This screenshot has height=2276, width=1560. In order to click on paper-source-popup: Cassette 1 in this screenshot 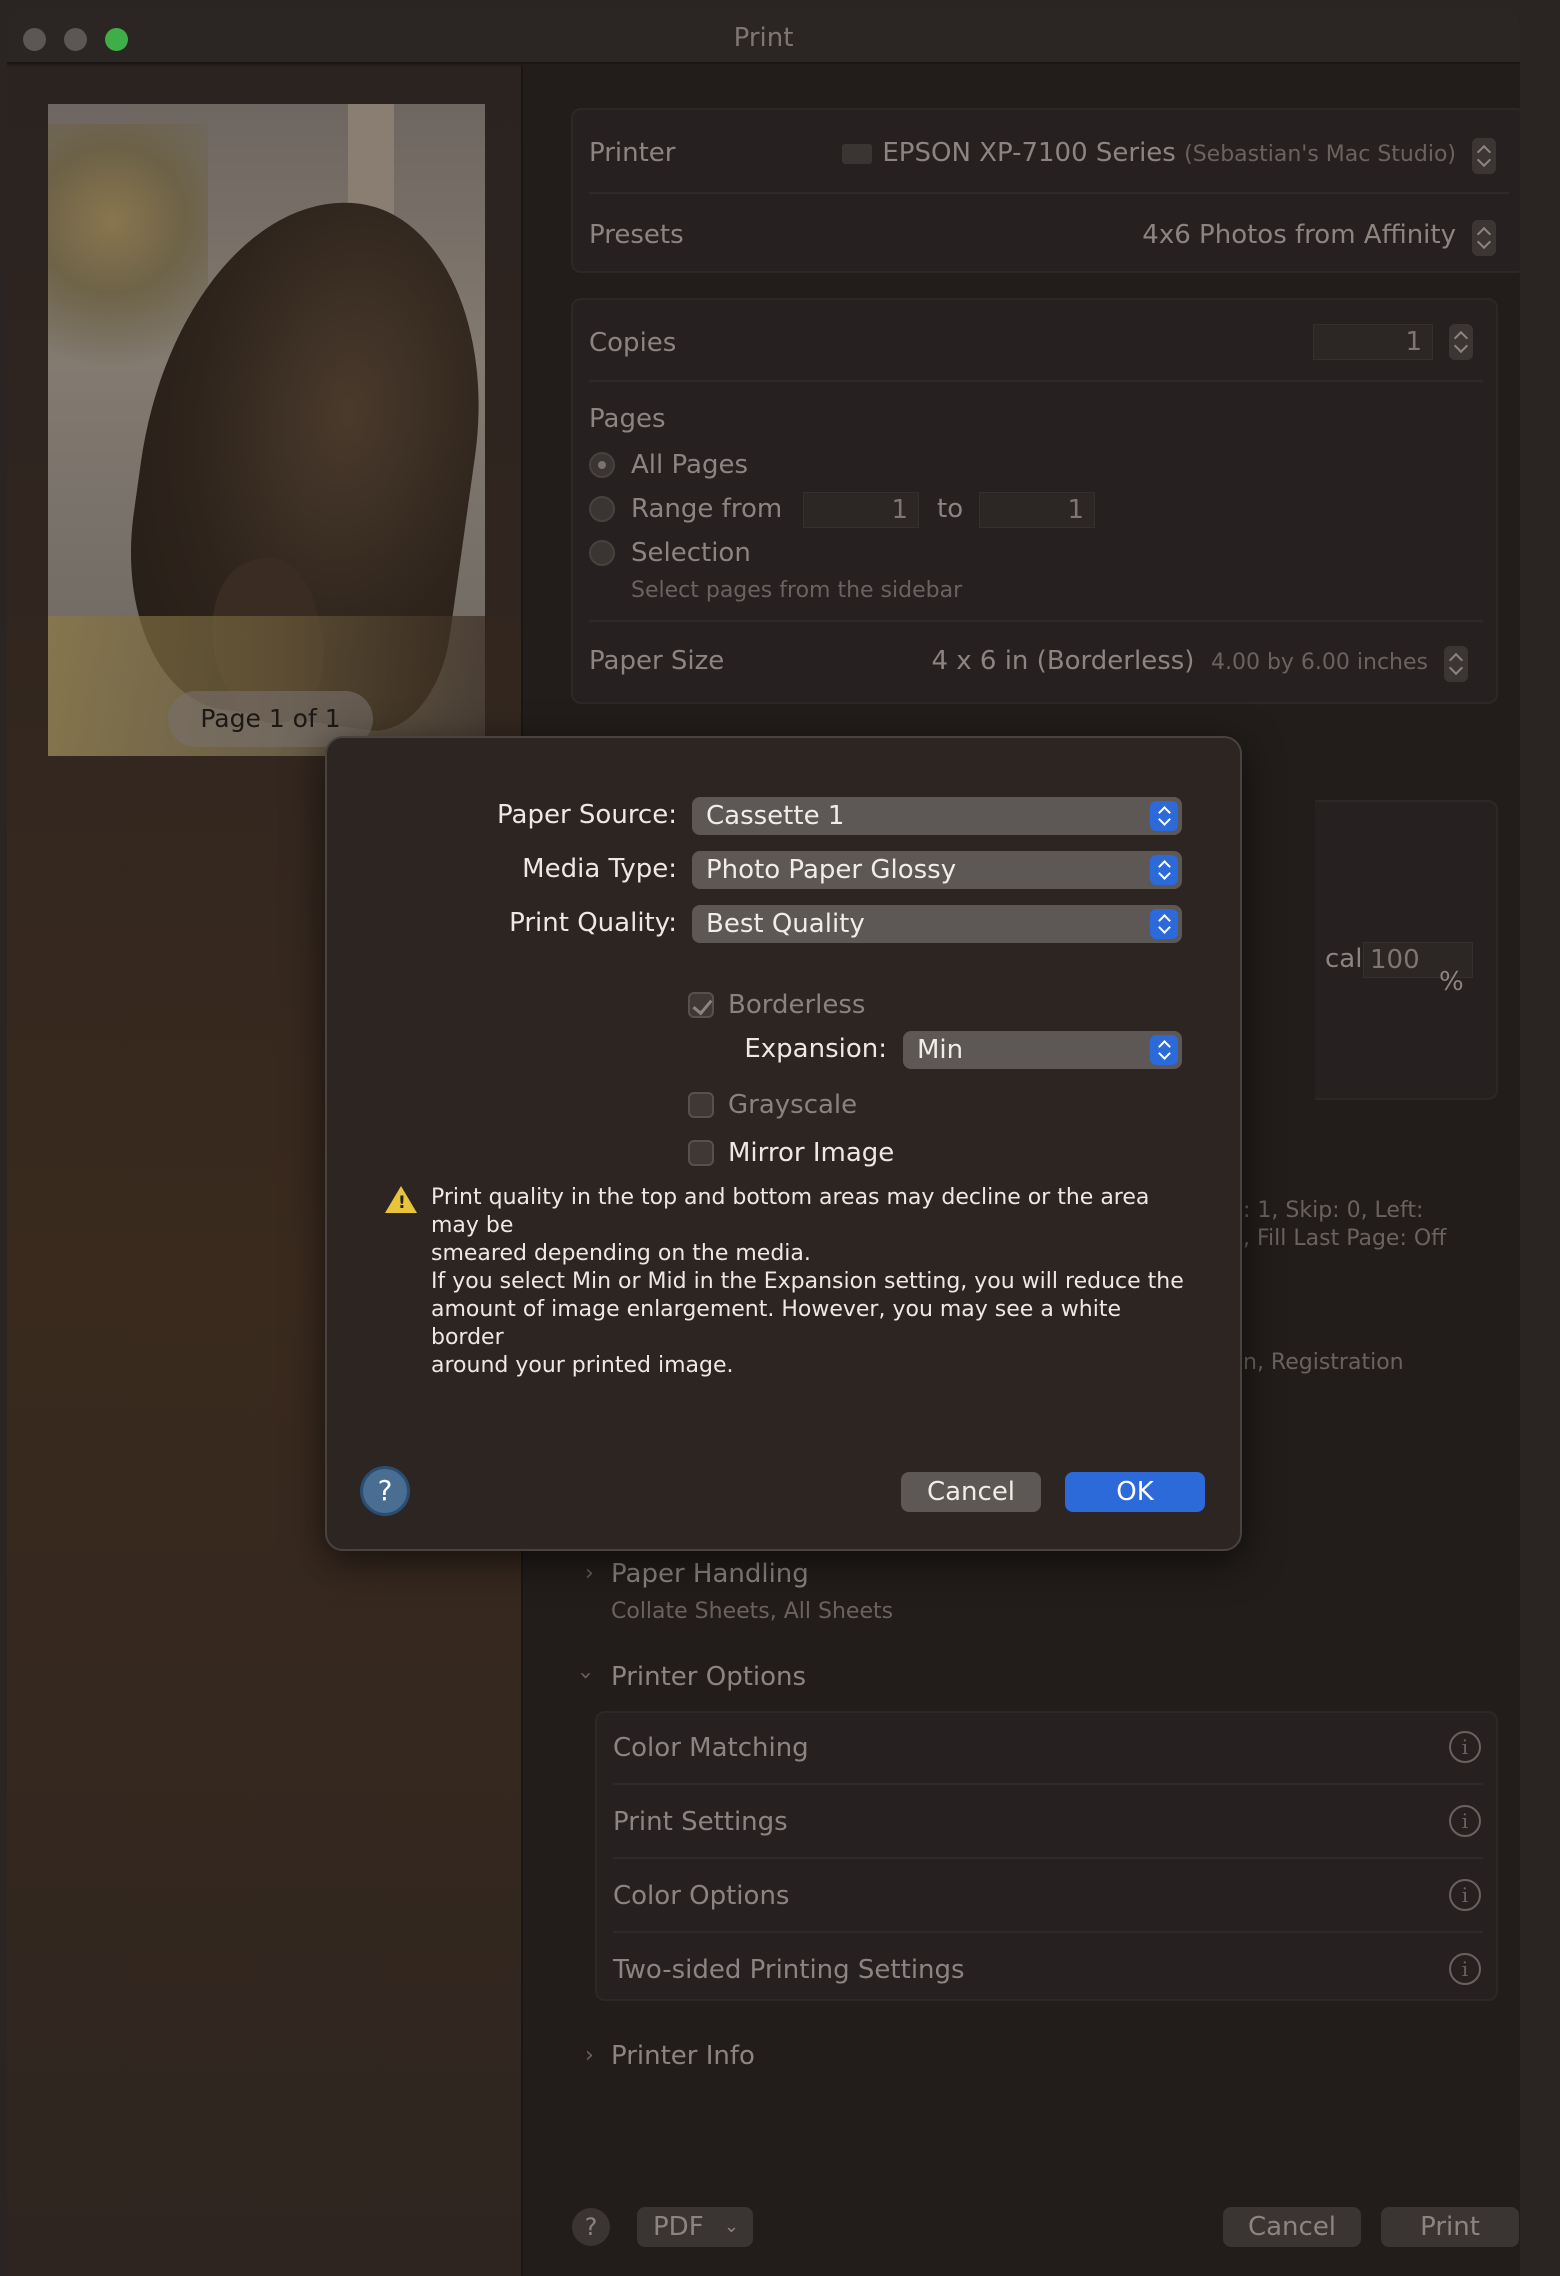, I will do `click(937, 816)`.